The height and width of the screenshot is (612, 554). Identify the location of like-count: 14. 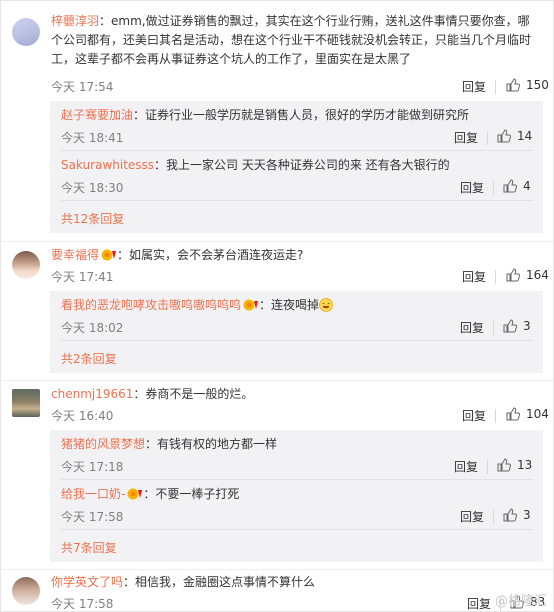
(525, 136).